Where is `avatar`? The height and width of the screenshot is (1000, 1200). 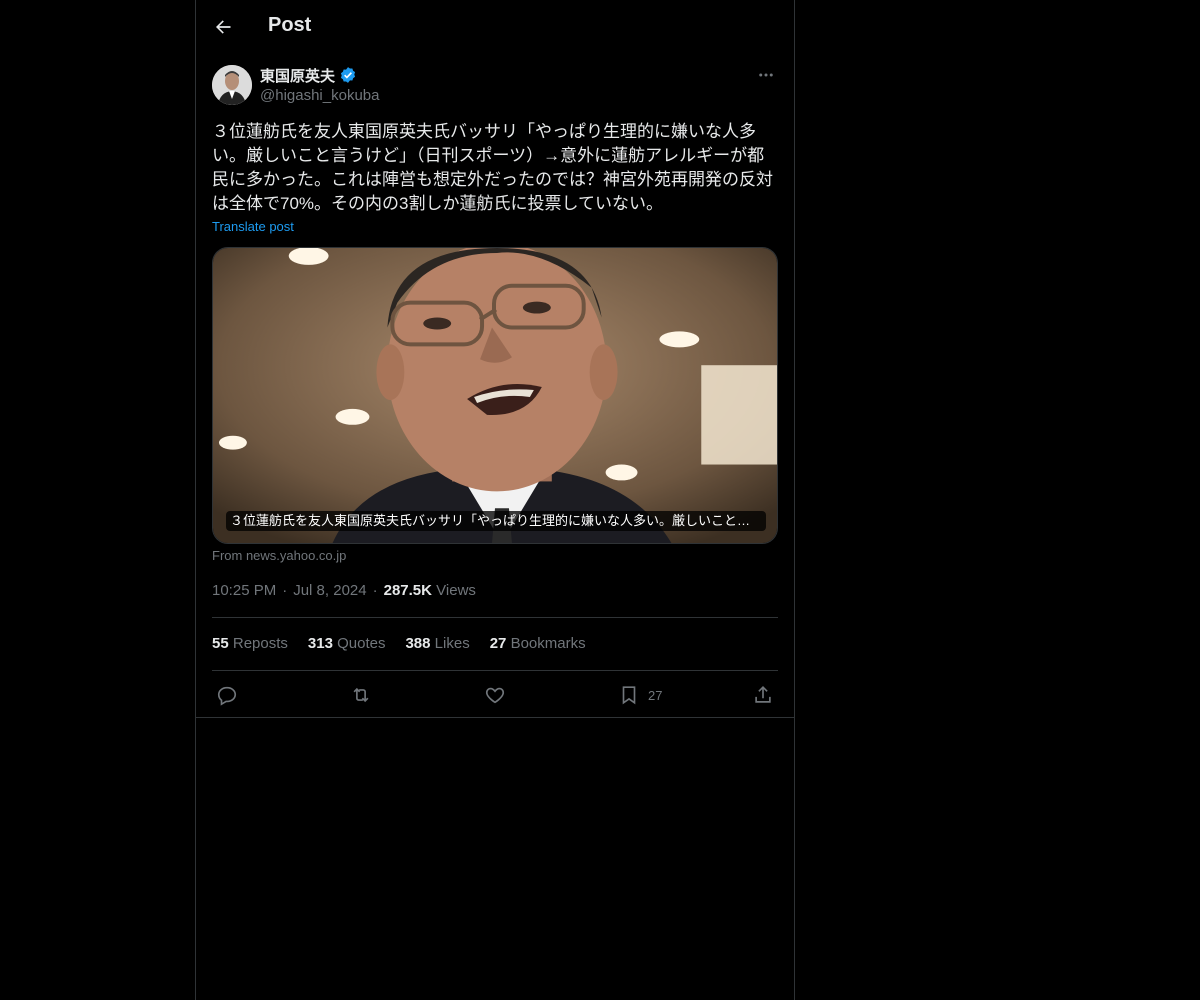 avatar is located at coordinates (232, 85).